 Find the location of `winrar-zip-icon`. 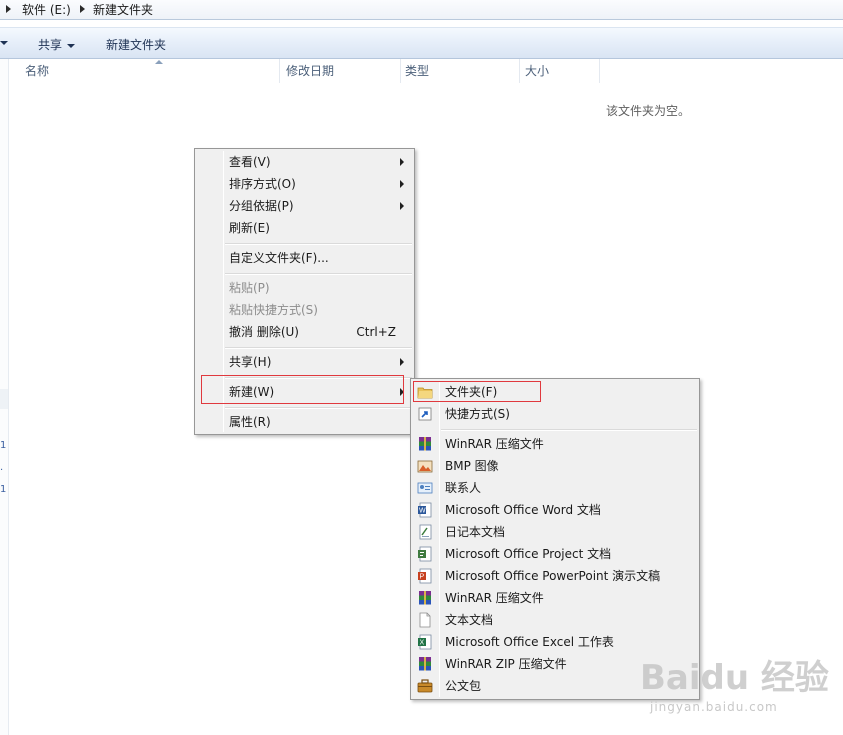

winrar-zip-icon is located at coordinates (425, 664).